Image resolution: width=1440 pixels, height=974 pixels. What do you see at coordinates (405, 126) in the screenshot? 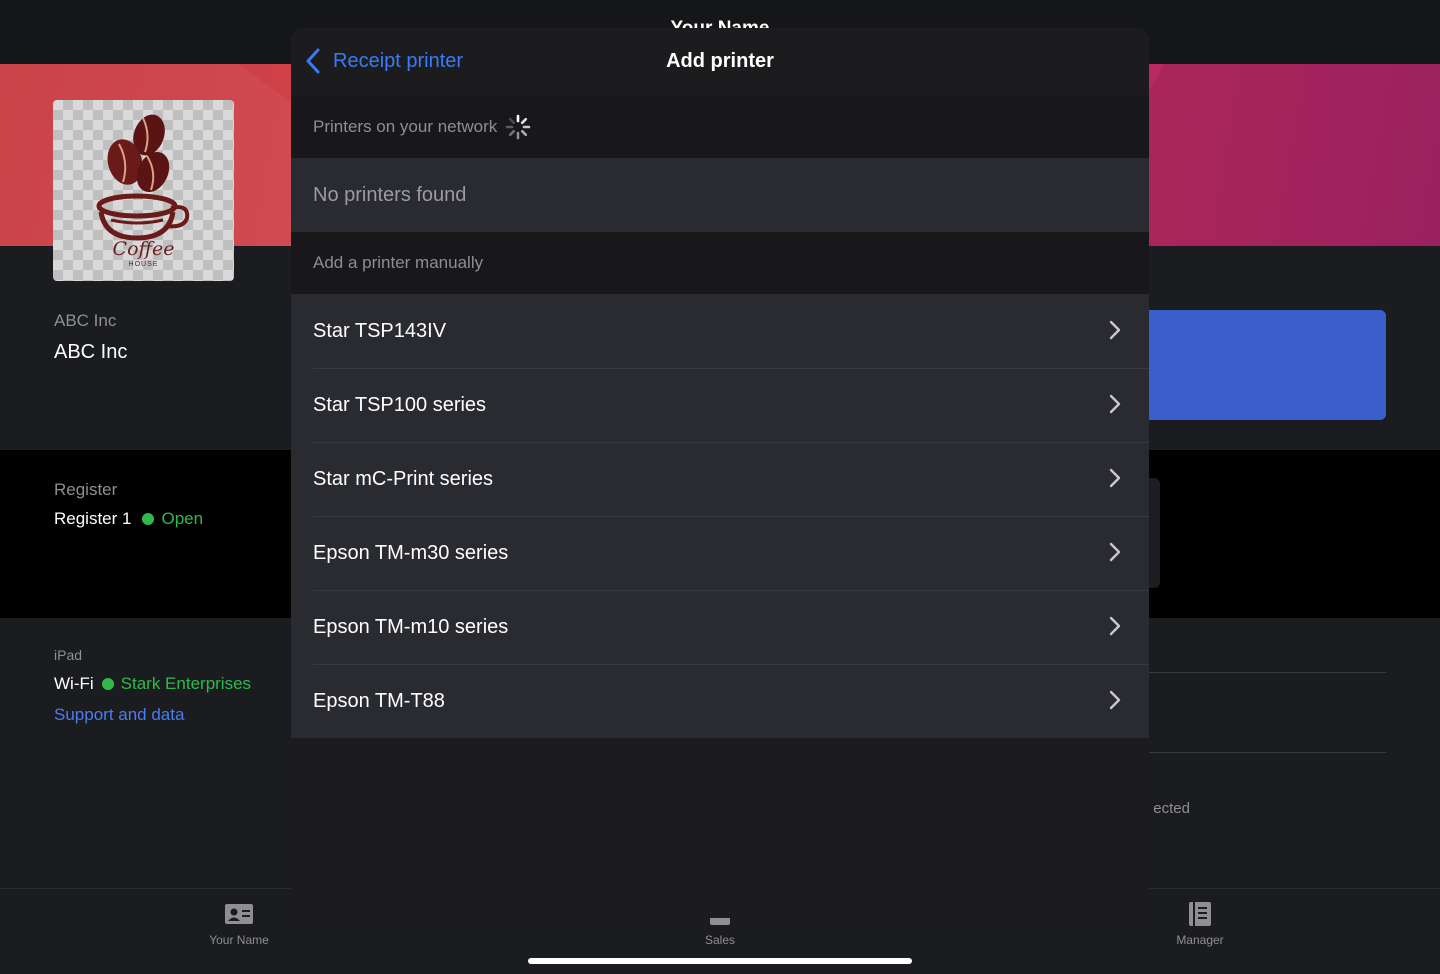
I see `section-header-label: Printers on your network` at bounding box center [405, 126].